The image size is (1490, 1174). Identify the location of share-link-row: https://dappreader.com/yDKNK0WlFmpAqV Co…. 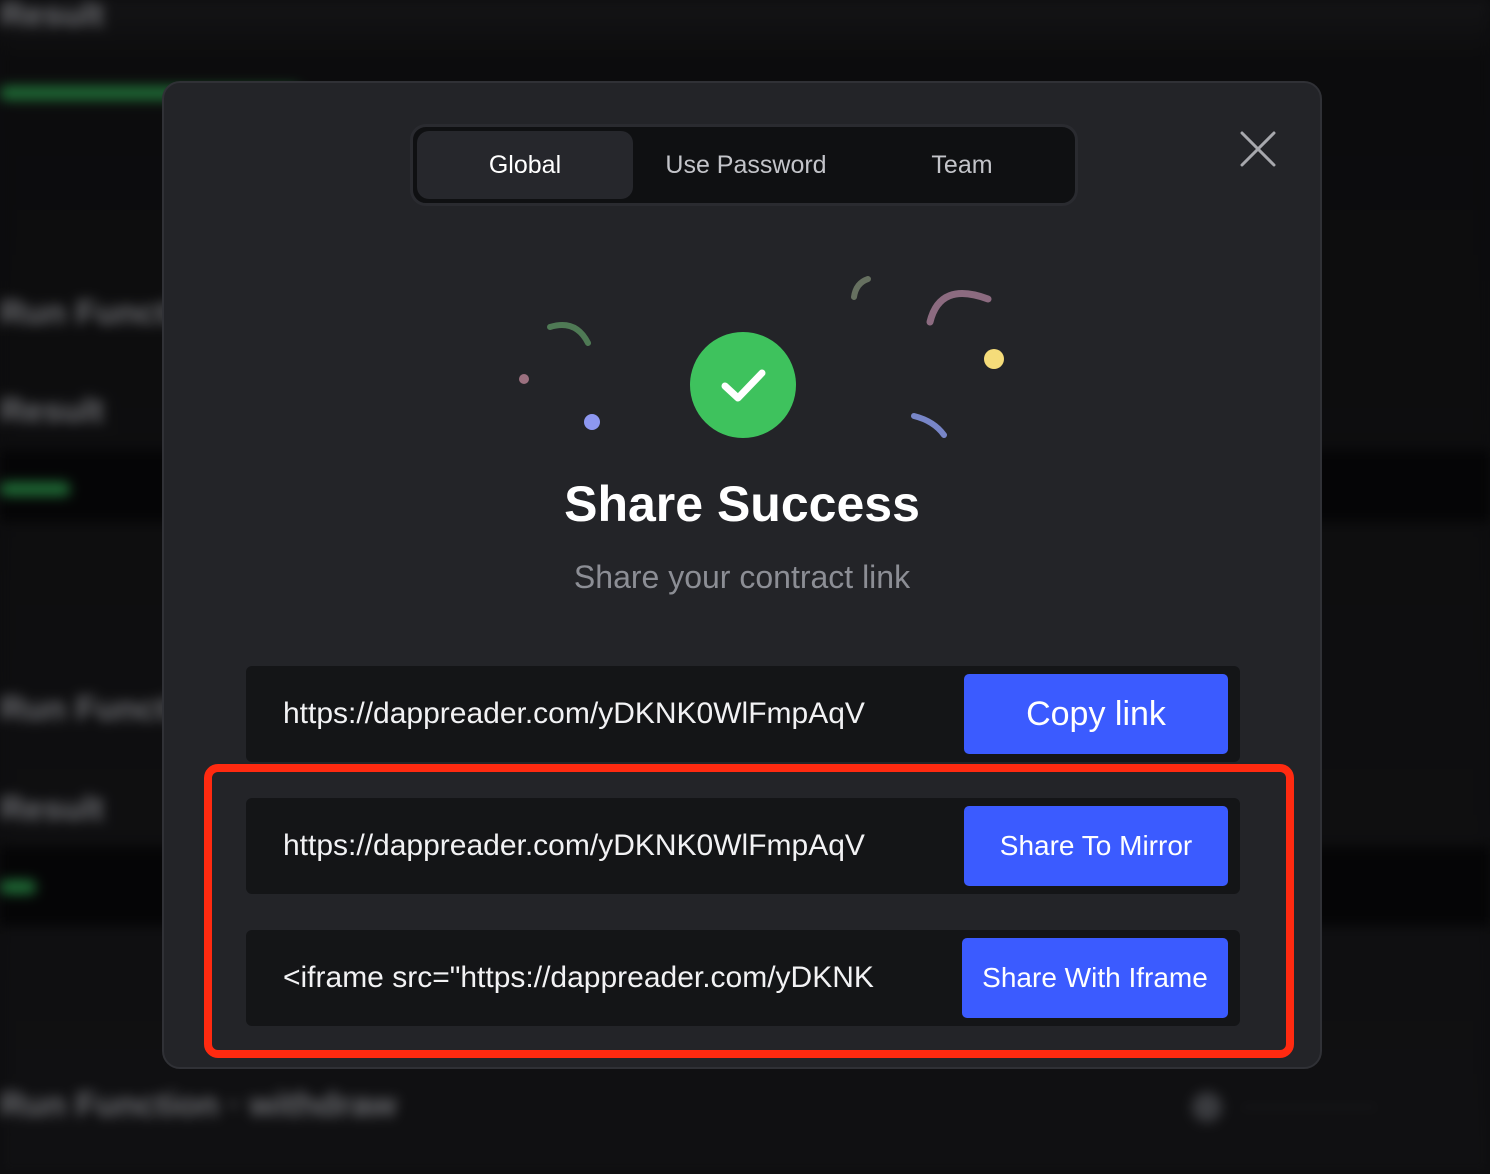
(743, 714).